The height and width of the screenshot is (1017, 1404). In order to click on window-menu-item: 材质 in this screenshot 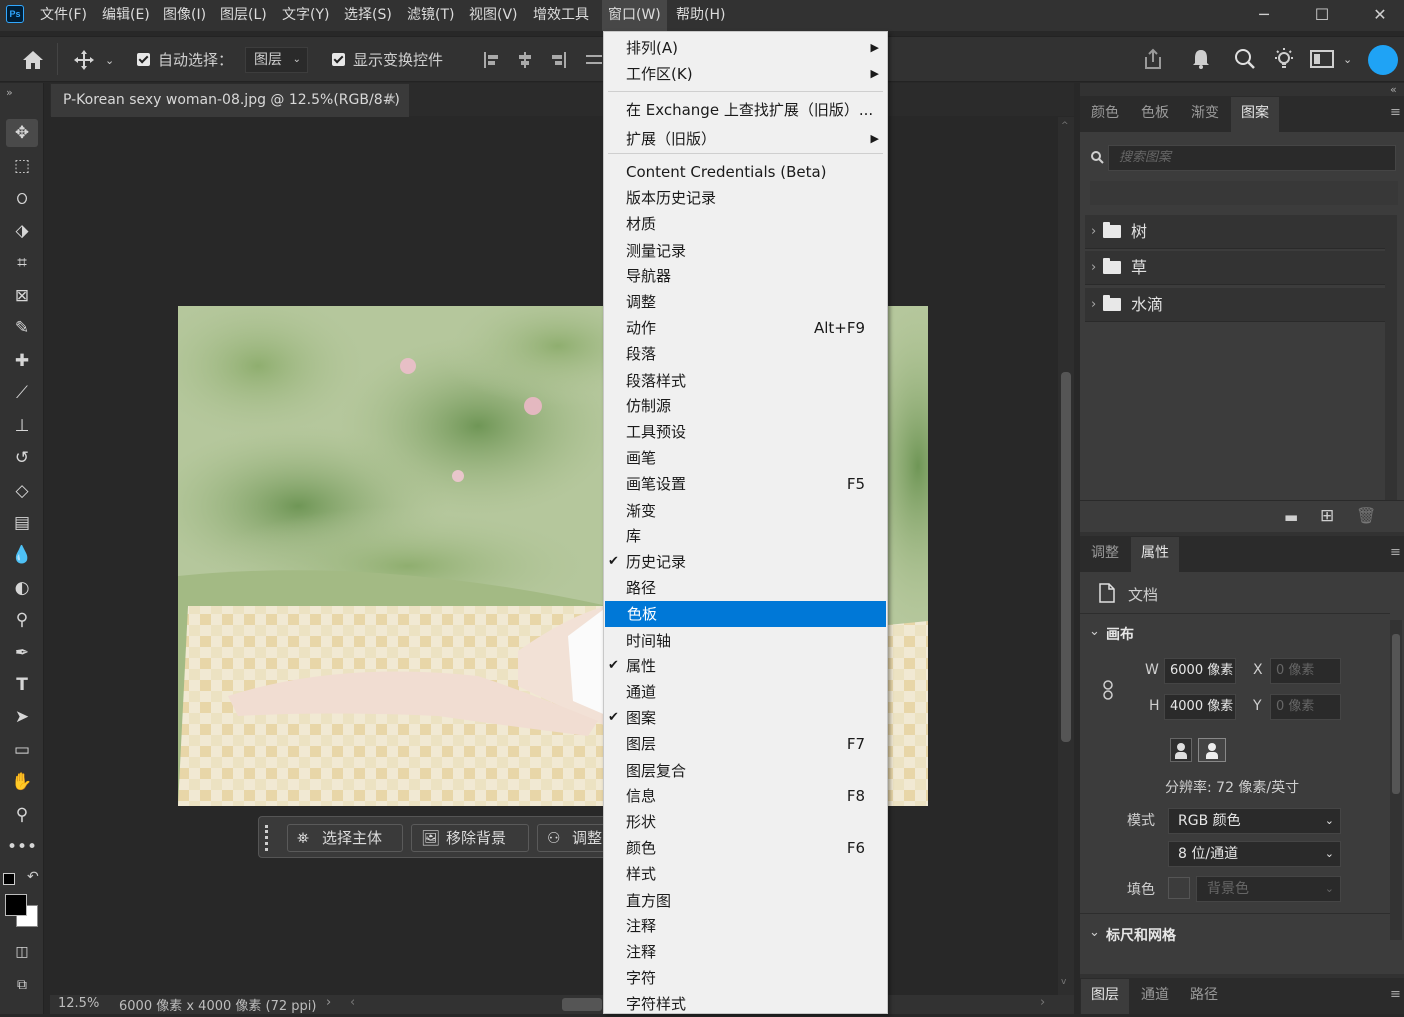, I will do `click(745, 224)`.